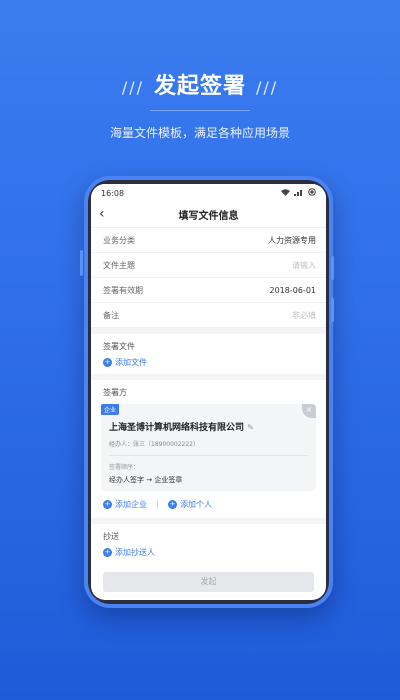 This screenshot has height=700, width=400. Describe the element at coordinates (285, 193) in the screenshot. I see `wifi-icon` at that location.